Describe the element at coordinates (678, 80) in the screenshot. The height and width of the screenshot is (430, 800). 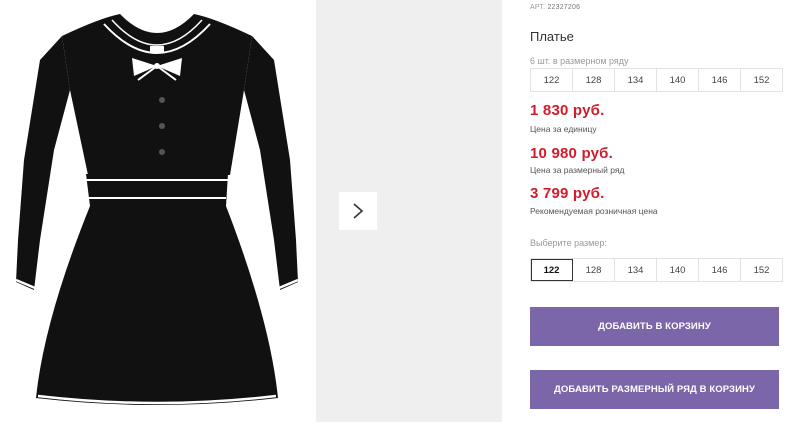
I see `pack-size: 140` at that location.